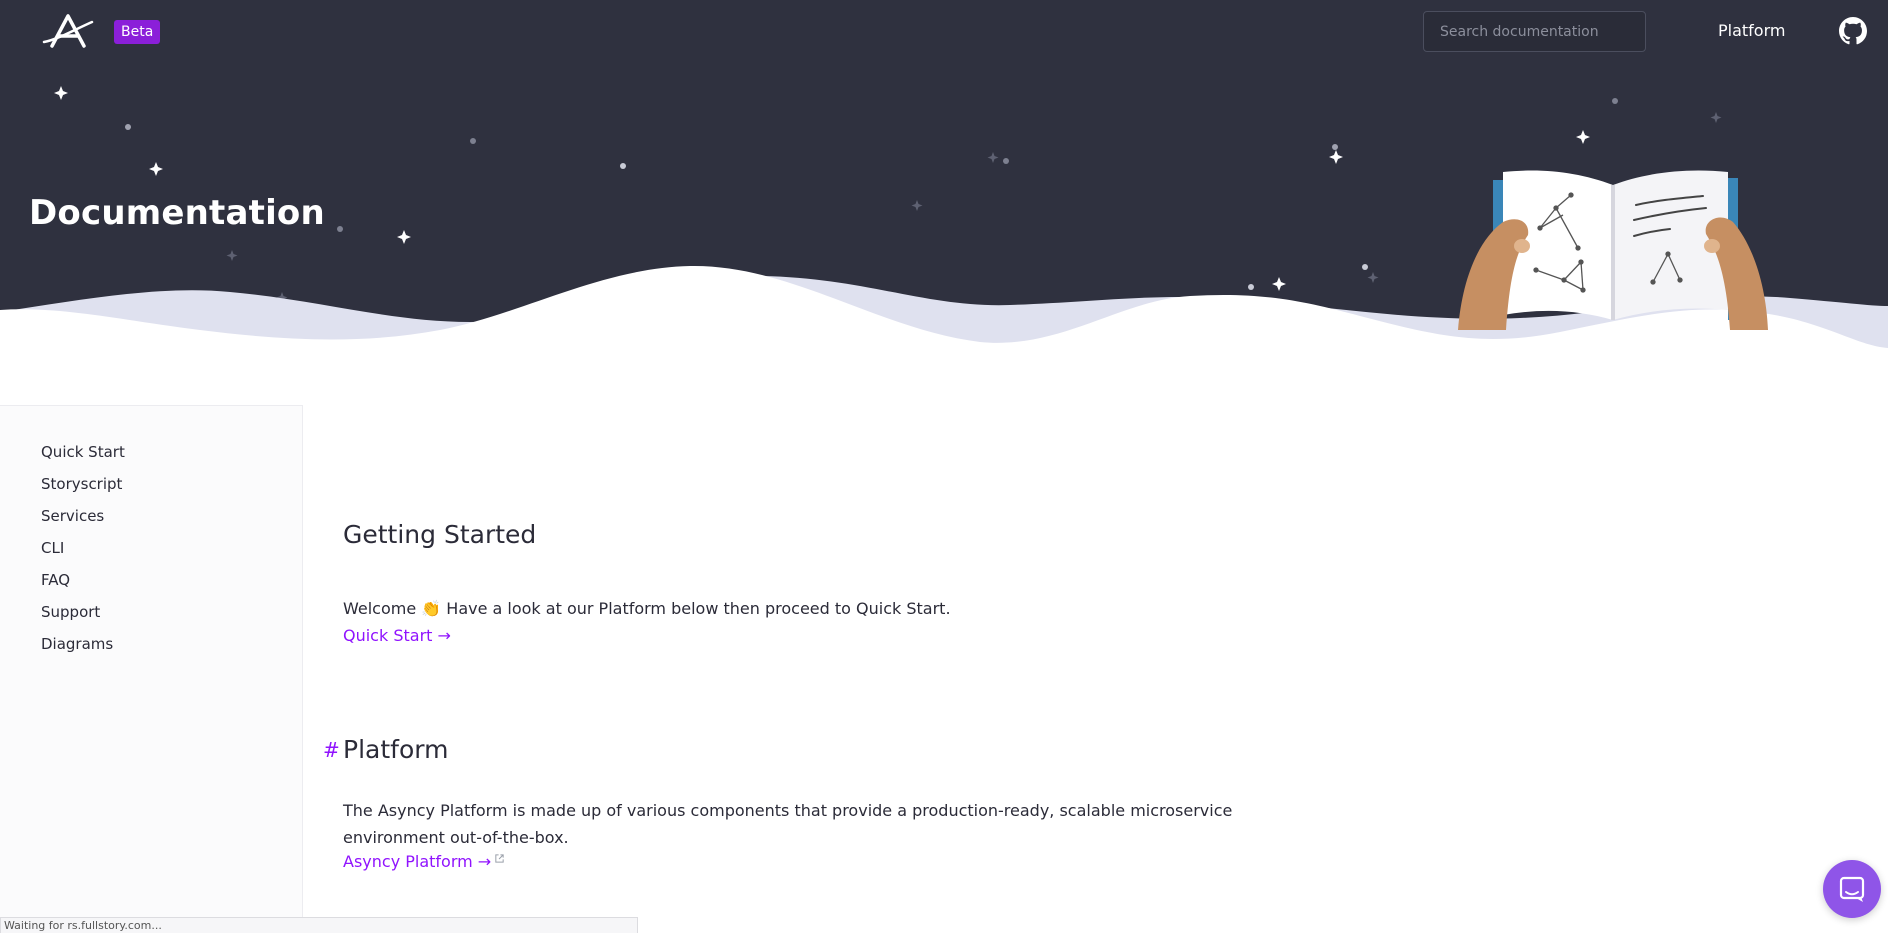  Describe the element at coordinates (331, 750) in the screenshot. I see `heading-anchor-link: #` at that location.